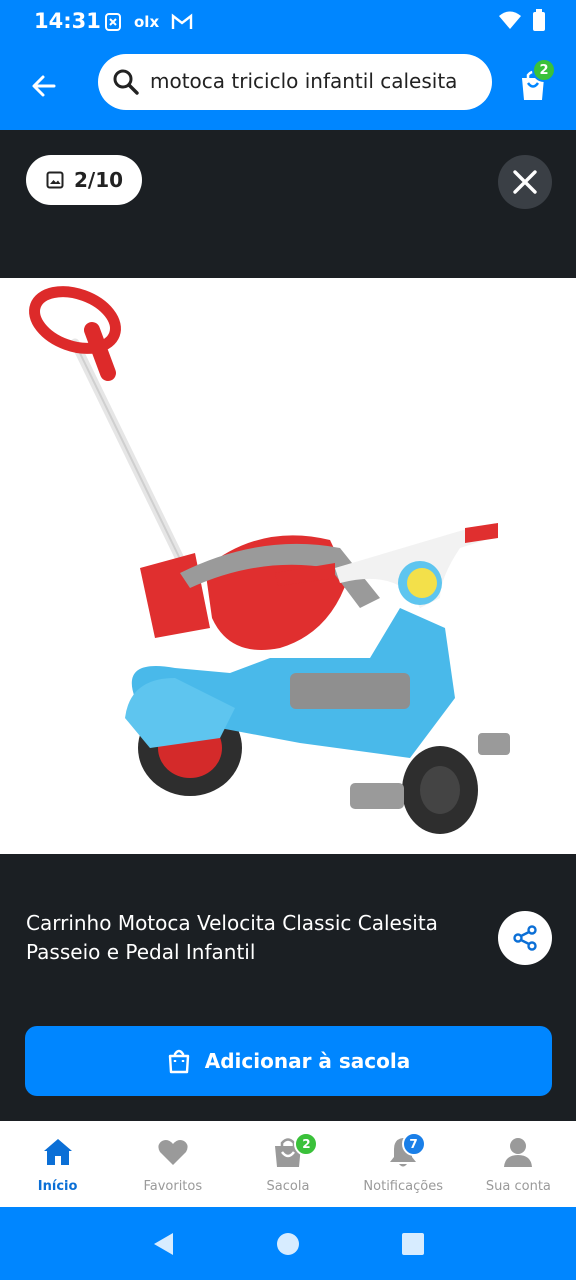  Describe the element at coordinates (413, 1244) in the screenshot. I see `recents-square-icon` at that location.